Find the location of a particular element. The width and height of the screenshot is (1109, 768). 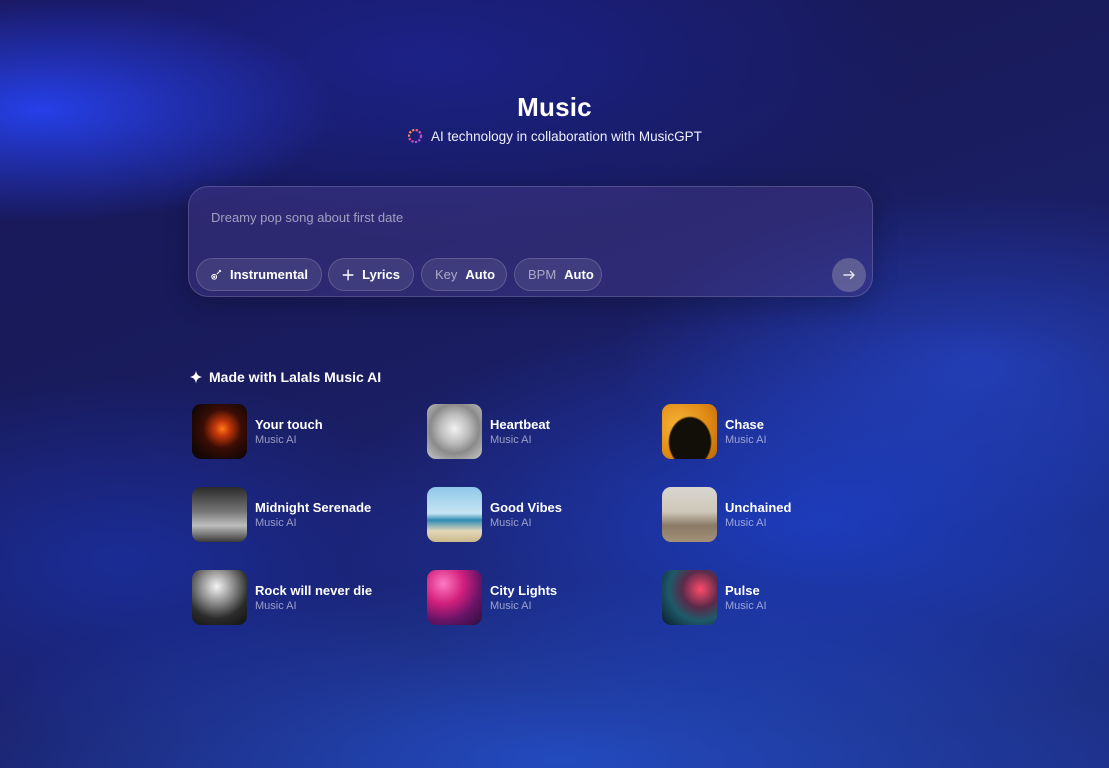

track-item: Good Vibes Music AI is located at coordinates (532, 514).